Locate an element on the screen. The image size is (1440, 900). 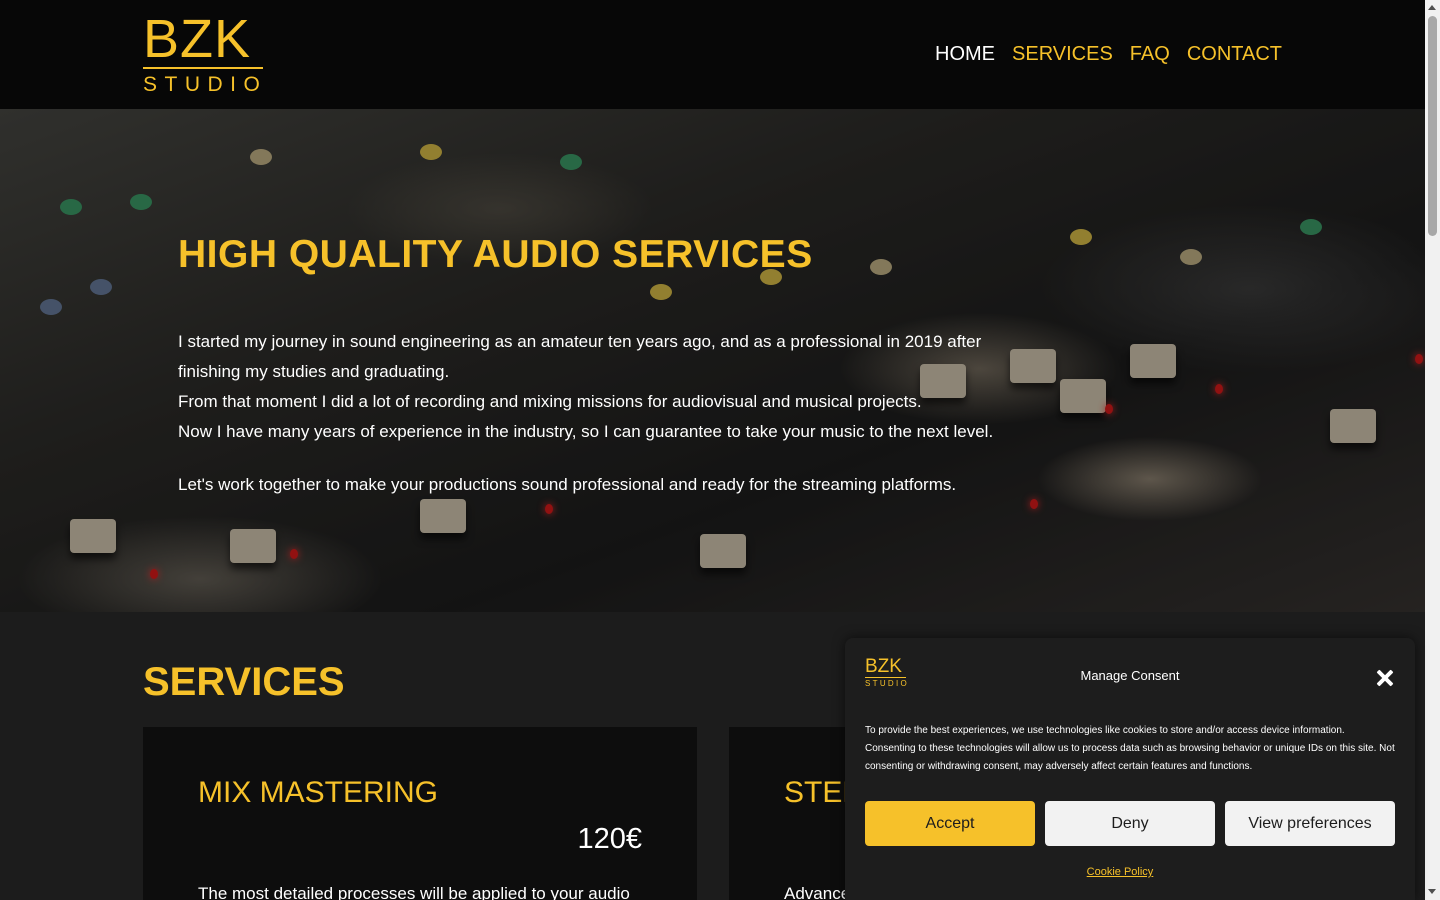
deny-button: Deny is located at coordinates (1130, 823).